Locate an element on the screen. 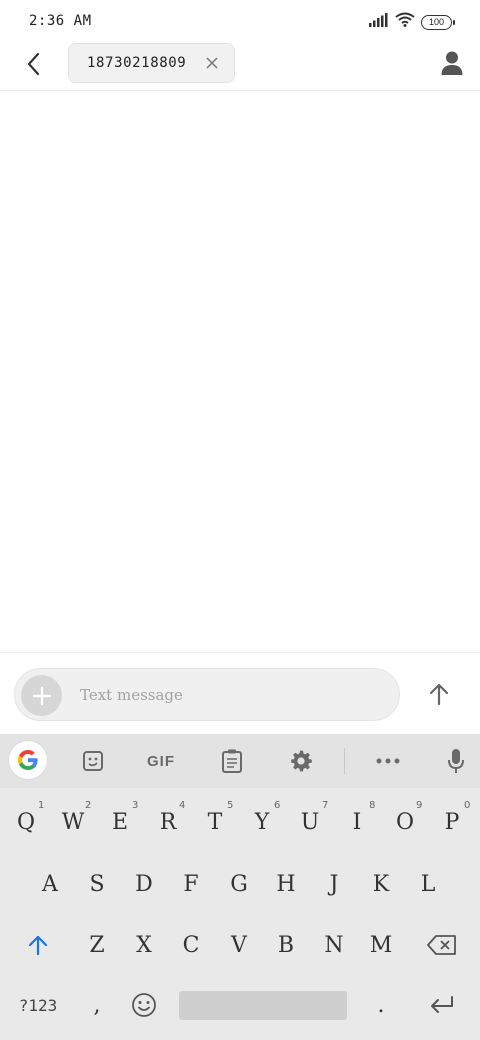  sticker-button is located at coordinates (93, 761).